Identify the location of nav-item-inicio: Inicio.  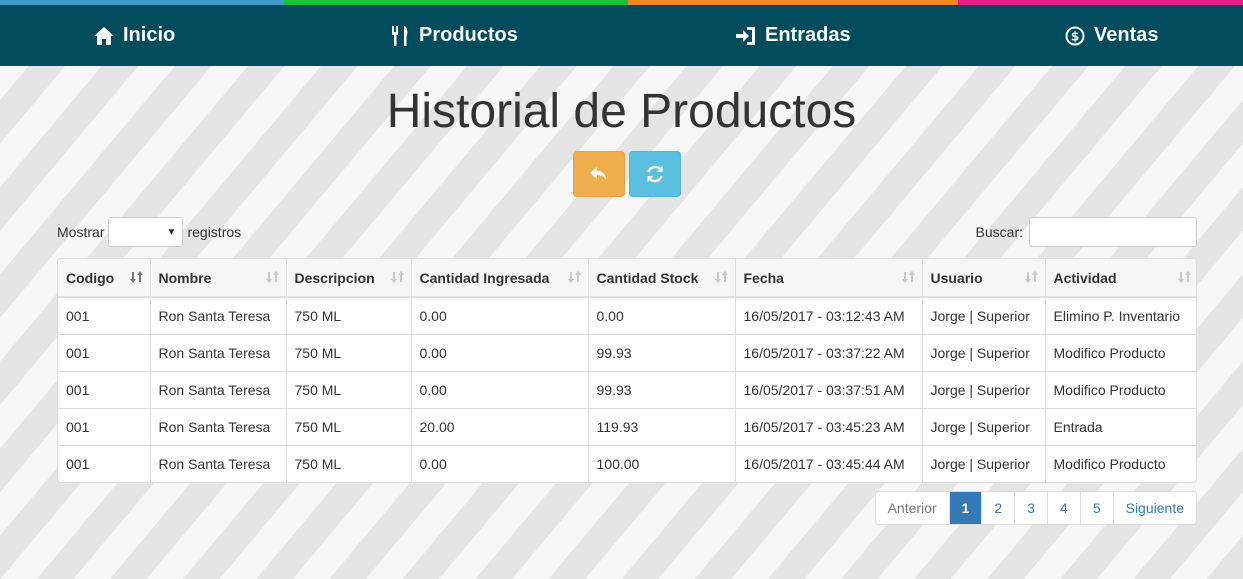
(134, 35).